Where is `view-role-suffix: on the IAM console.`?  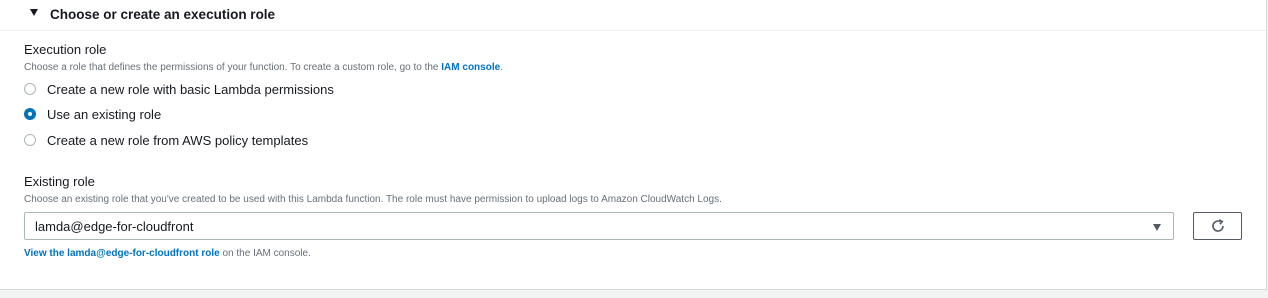 view-role-suffix: on the IAM console. is located at coordinates (265, 253).